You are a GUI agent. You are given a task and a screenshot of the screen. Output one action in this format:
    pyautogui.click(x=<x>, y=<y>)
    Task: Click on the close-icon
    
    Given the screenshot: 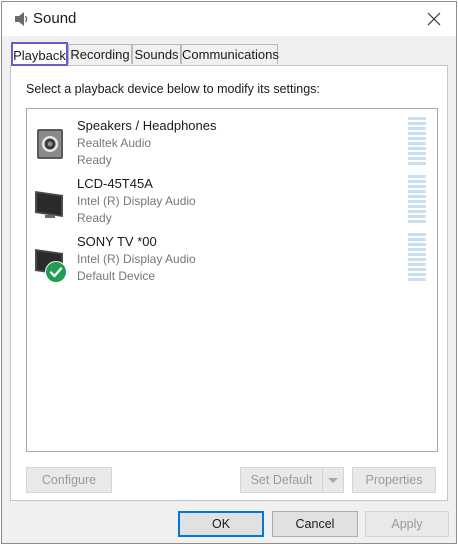 What is the action you would take?
    pyautogui.click(x=434, y=19)
    